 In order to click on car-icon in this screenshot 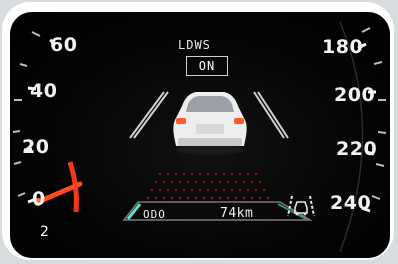, I will do `click(210, 123)`.